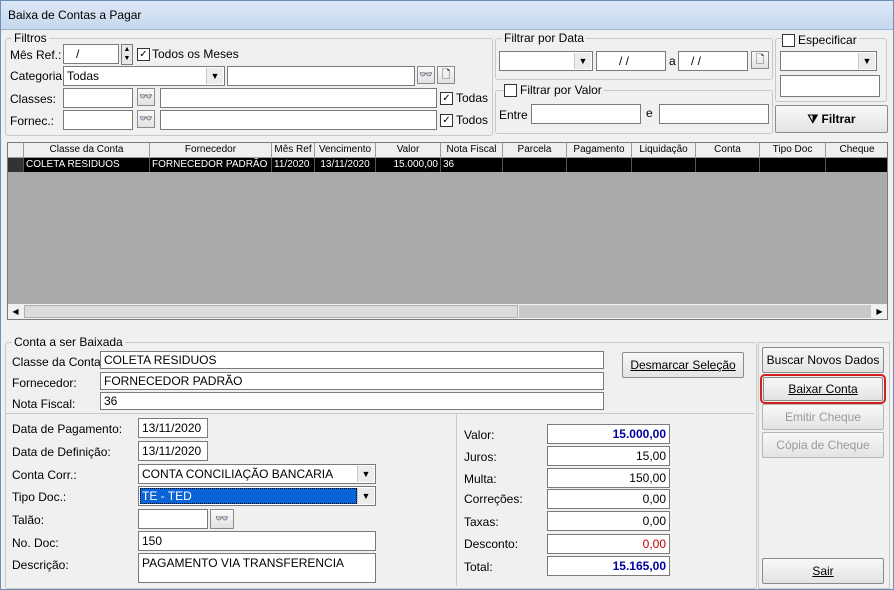 The width and height of the screenshot is (894, 590). Describe the element at coordinates (546, 61) in the screenshot. I see `data-type-select: ▼` at that location.